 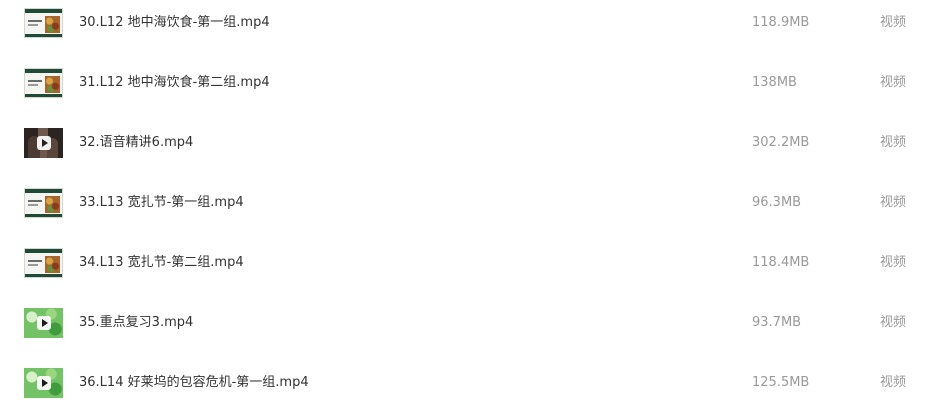 What do you see at coordinates (774, 82) in the screenshot?
I see `file-size: 138MB` at bounding box center [774, 82].